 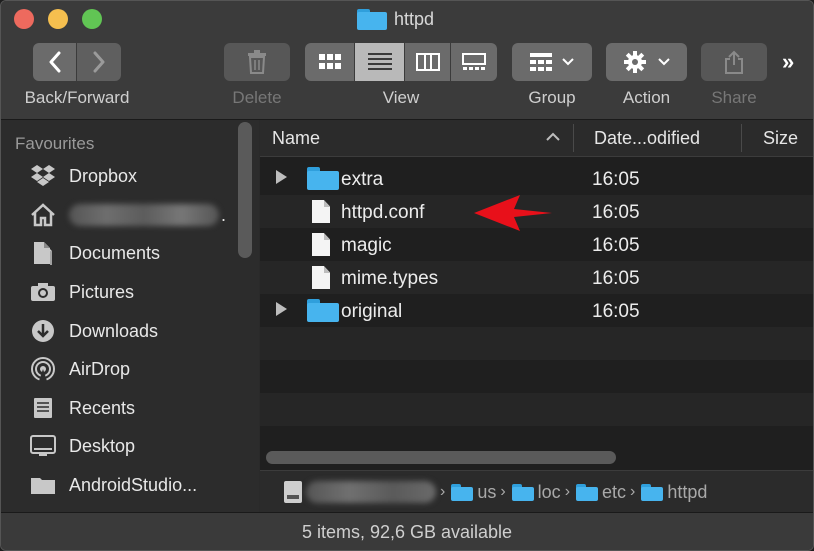 I want to click on file-row-mime-types: mime.types 16:05, so click(x=536, y=277).